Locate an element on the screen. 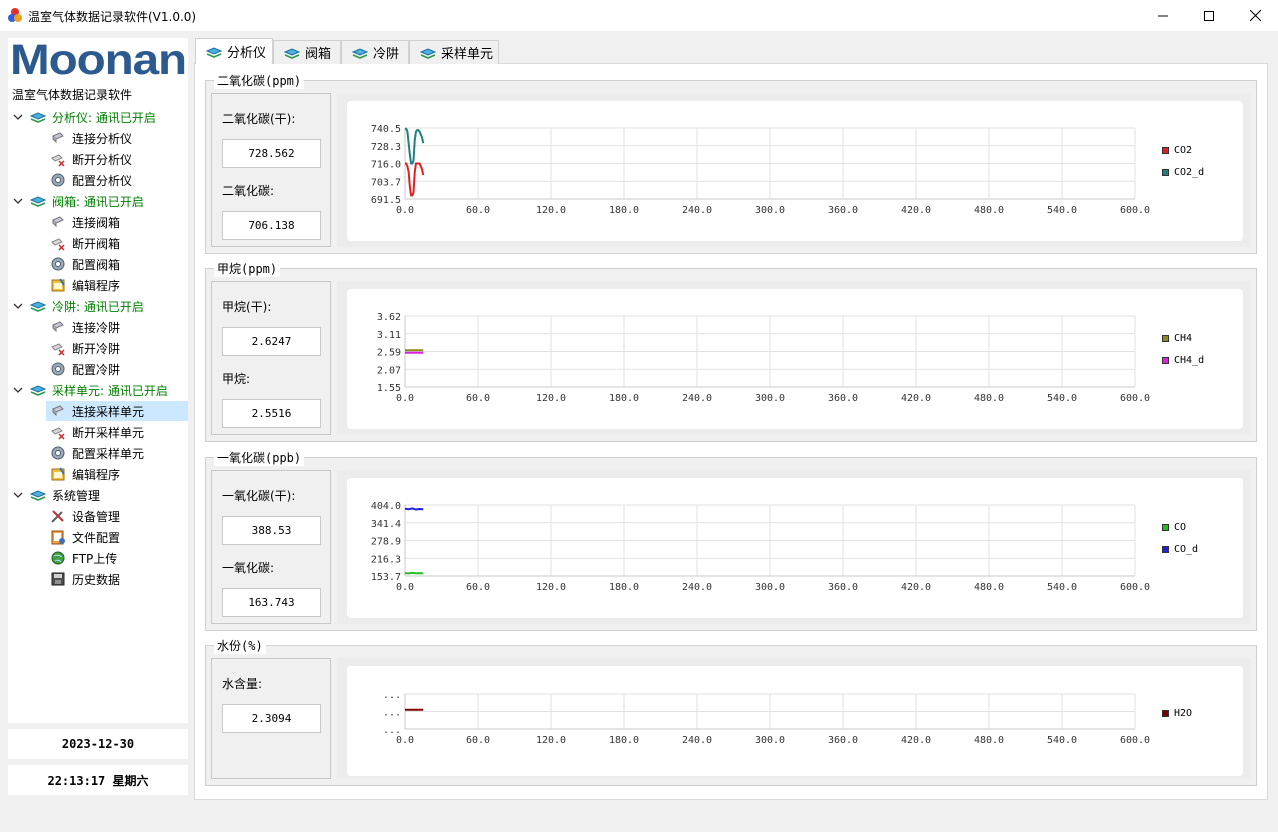  tree-item: 连接阀箱 is located at coordinates (117, 222).